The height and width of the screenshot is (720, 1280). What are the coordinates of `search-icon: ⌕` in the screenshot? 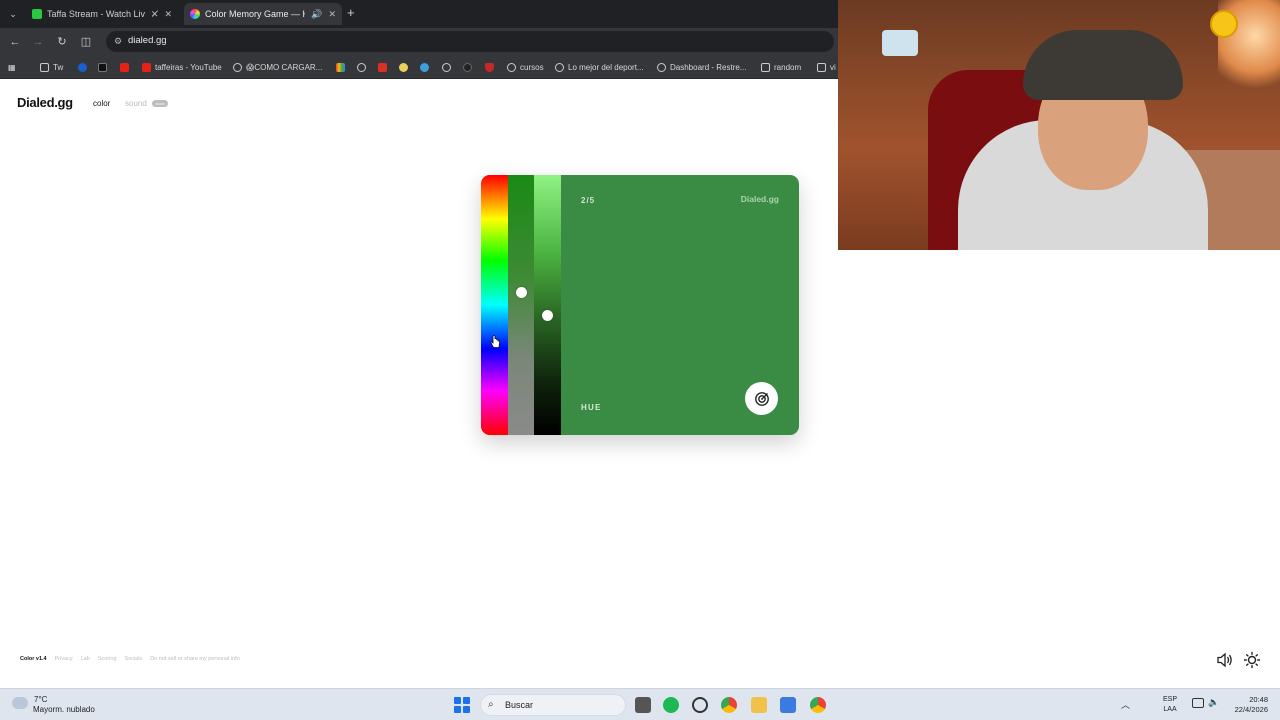 It's located at (491, 704).